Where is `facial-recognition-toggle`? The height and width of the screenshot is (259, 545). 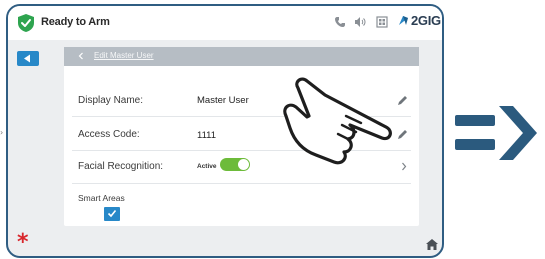 facial-recognition-toggle is located at coordinates (235, 164).